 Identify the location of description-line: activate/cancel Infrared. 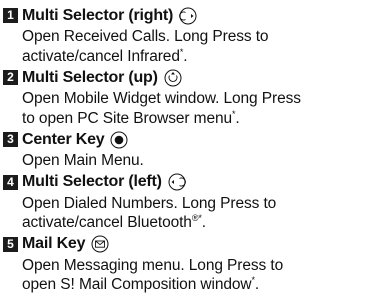
(101, 56).